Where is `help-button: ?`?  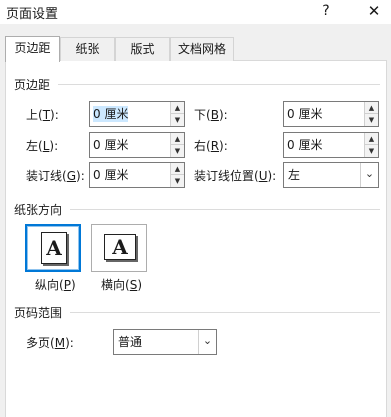
help-button: ? is located at coordinates (326, 11).